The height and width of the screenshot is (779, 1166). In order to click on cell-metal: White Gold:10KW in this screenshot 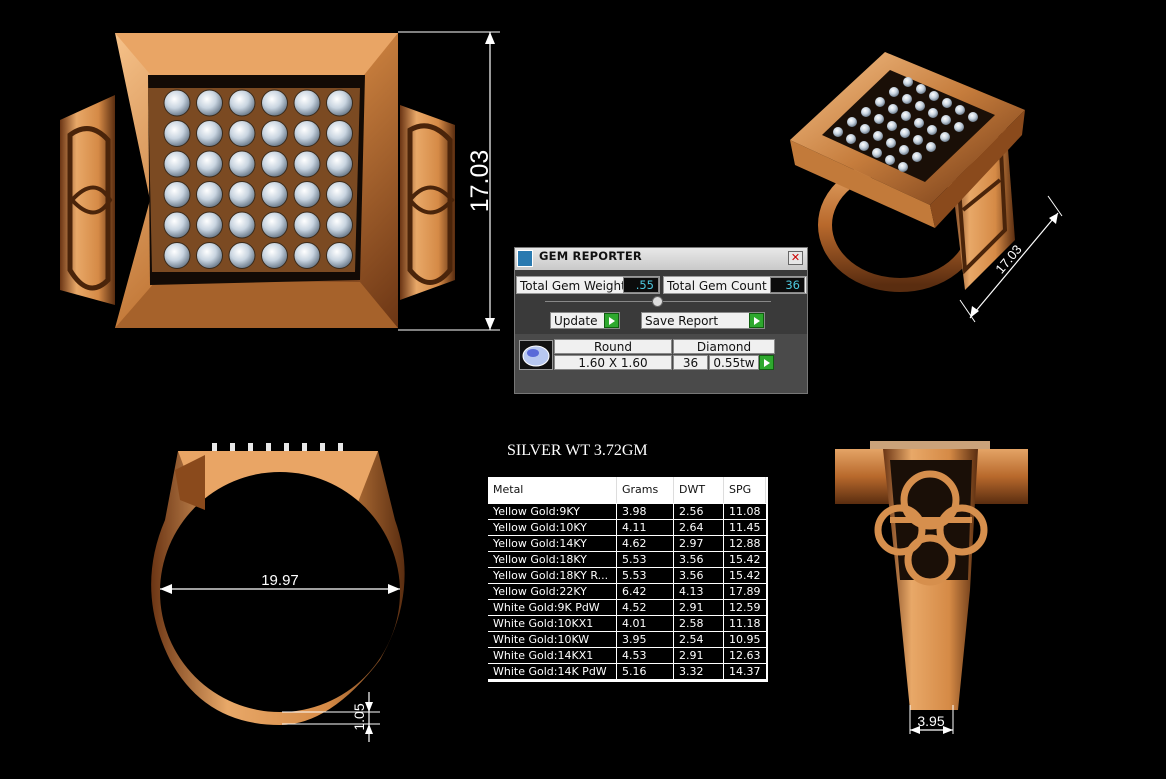, I will do `click(552, 639)`.